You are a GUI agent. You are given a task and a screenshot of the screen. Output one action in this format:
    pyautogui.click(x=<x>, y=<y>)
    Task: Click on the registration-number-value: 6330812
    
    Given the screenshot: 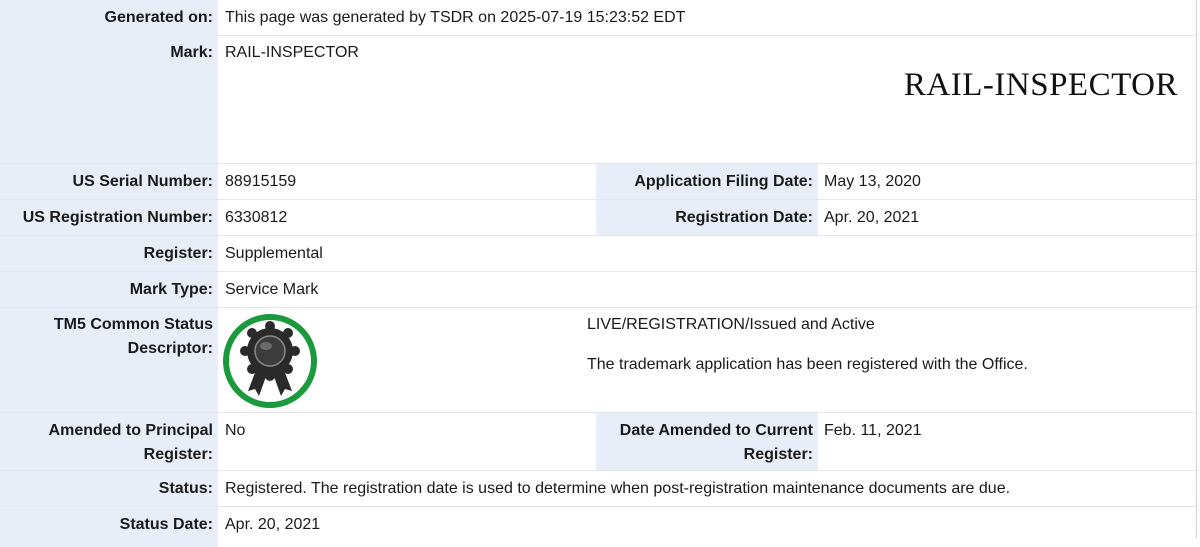 What is the action you would take?
    pyautogui.click(x=256, y=217)
    